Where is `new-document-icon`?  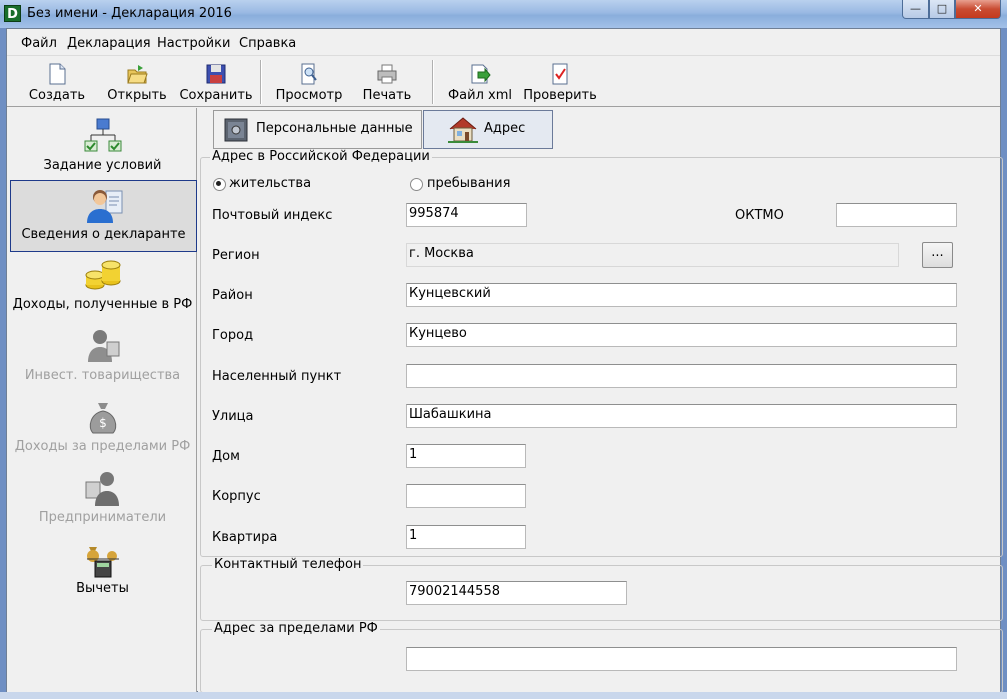 new-document-icon is located at coordinates (57, 74).